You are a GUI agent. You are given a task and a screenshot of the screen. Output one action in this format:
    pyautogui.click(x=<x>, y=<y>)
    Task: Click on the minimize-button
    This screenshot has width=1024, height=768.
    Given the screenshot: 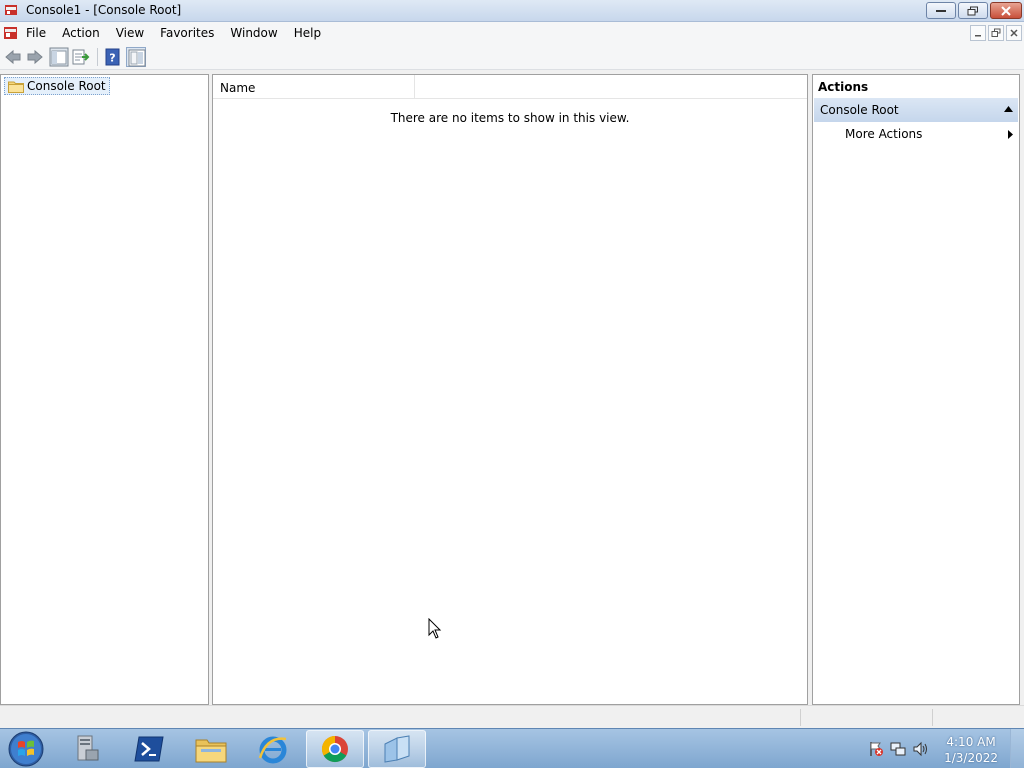 What is the action you would take?
    pyautogui.click(x=941, y=10)
    